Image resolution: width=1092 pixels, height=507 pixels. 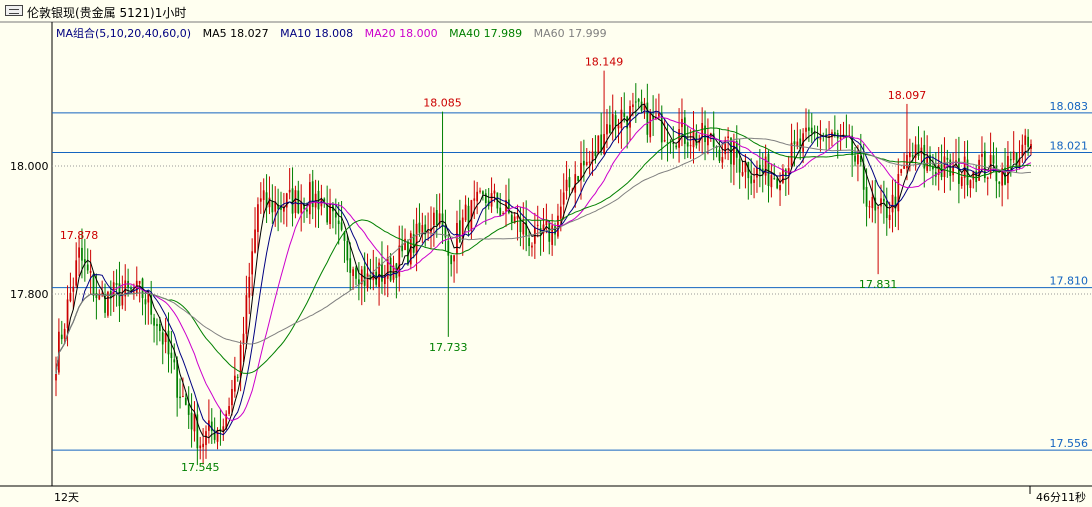 I want to click on extreme-label-1: 17.545, so click(x=200, y=467).